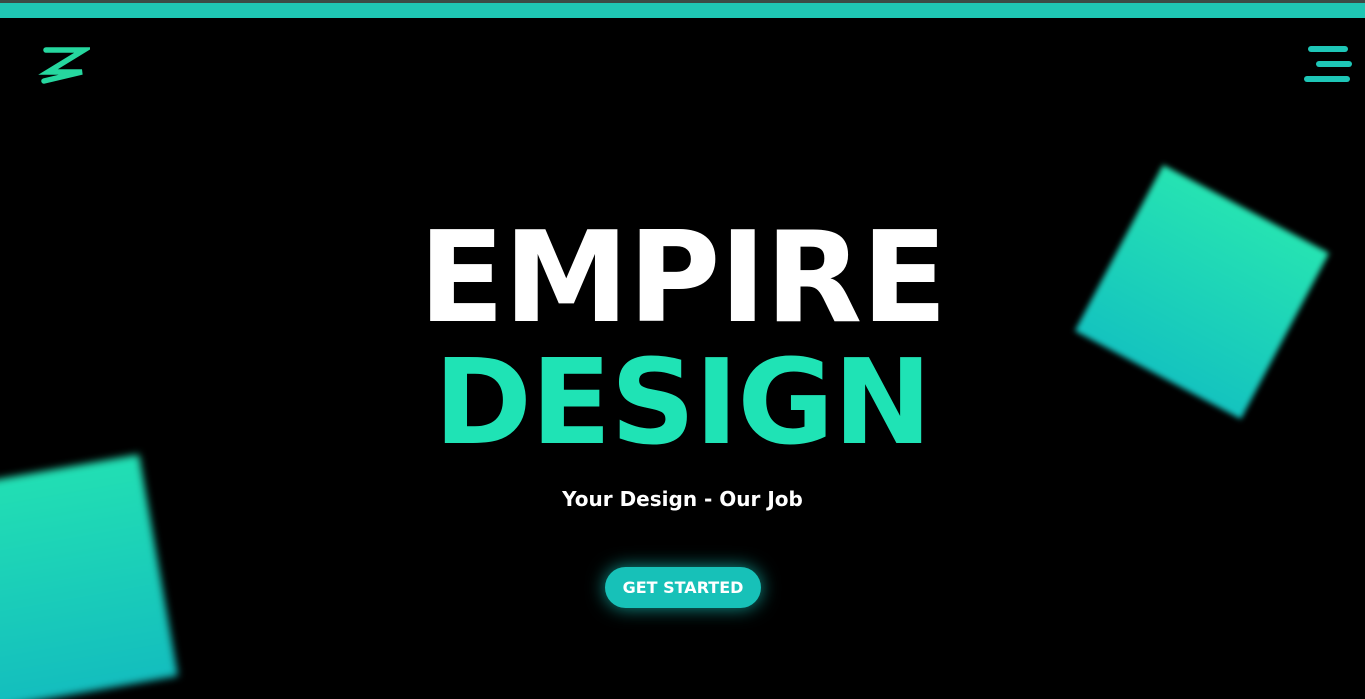 Image resolution: width=1365 pixels, height=699 pixels. I want to click on hero-title-primary: EMPIRE, so click(683, 277).